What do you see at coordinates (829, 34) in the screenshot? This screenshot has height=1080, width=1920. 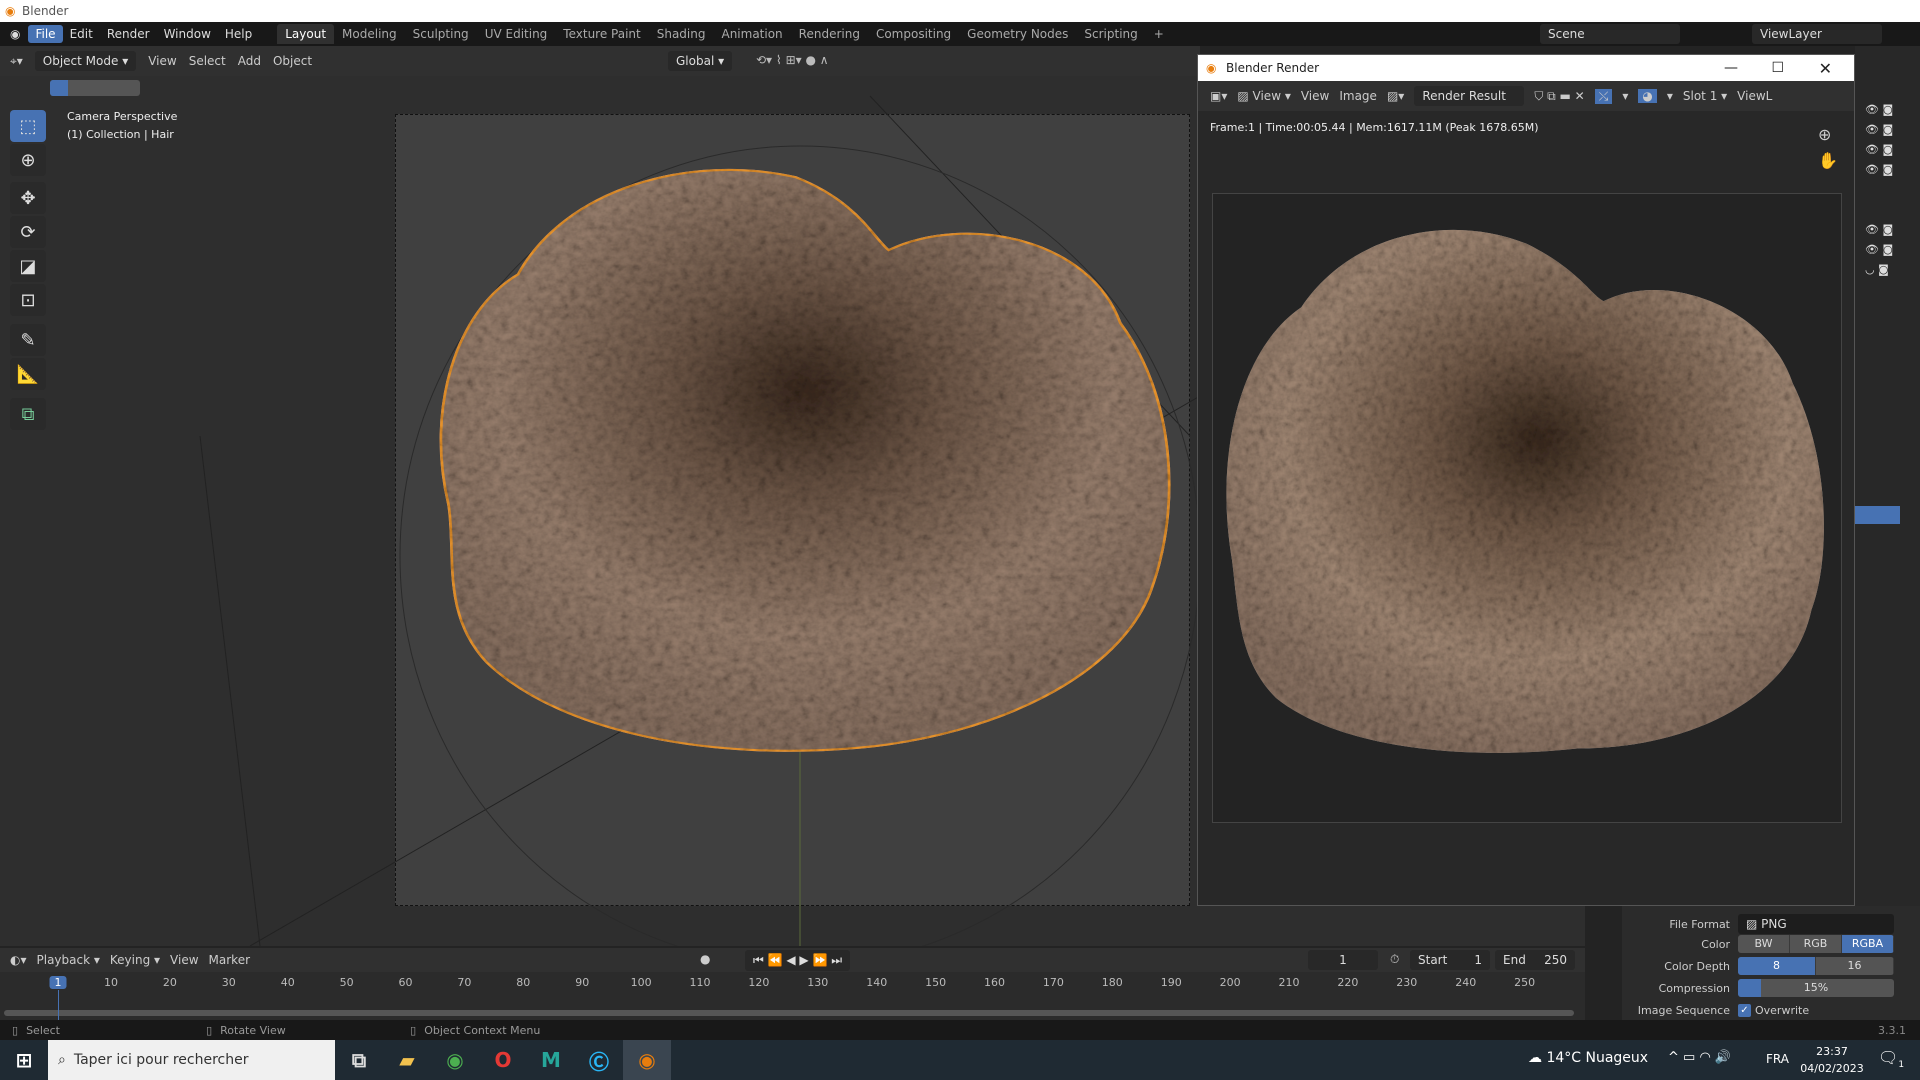 I see `tab-rendering: Rendering` at bounding box center [829, 34].